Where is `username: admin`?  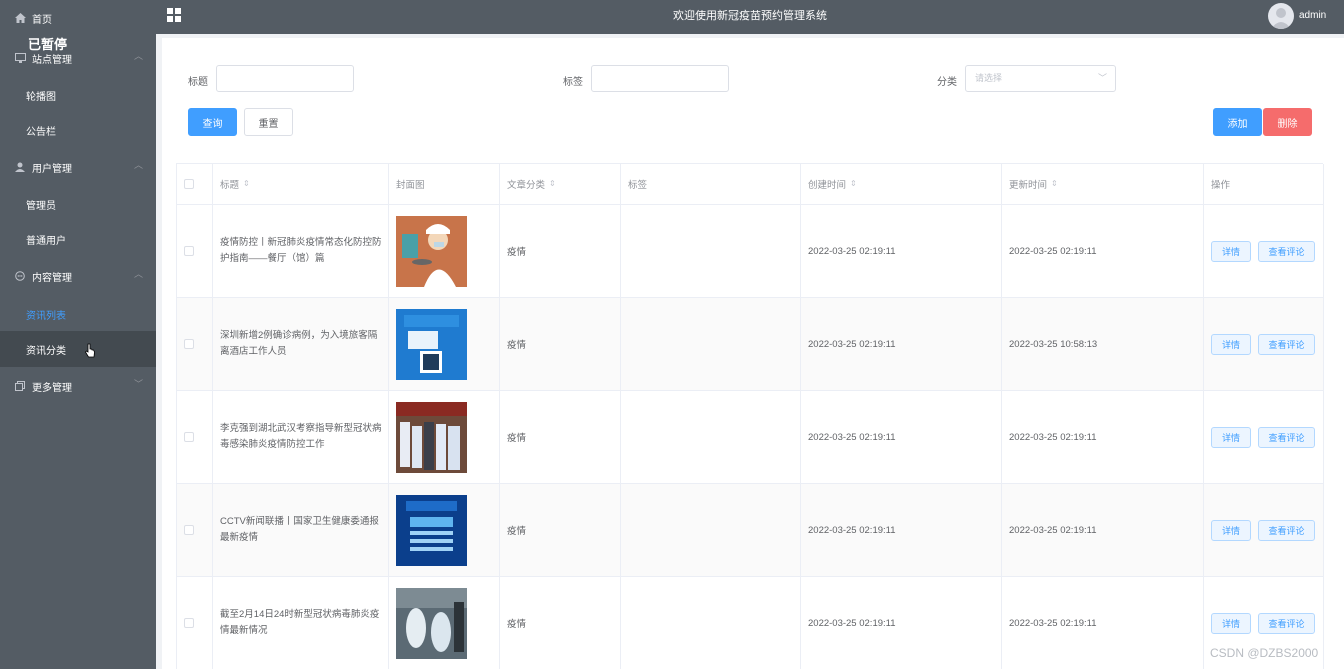 username: admin is located at coordinates (1312, 15).